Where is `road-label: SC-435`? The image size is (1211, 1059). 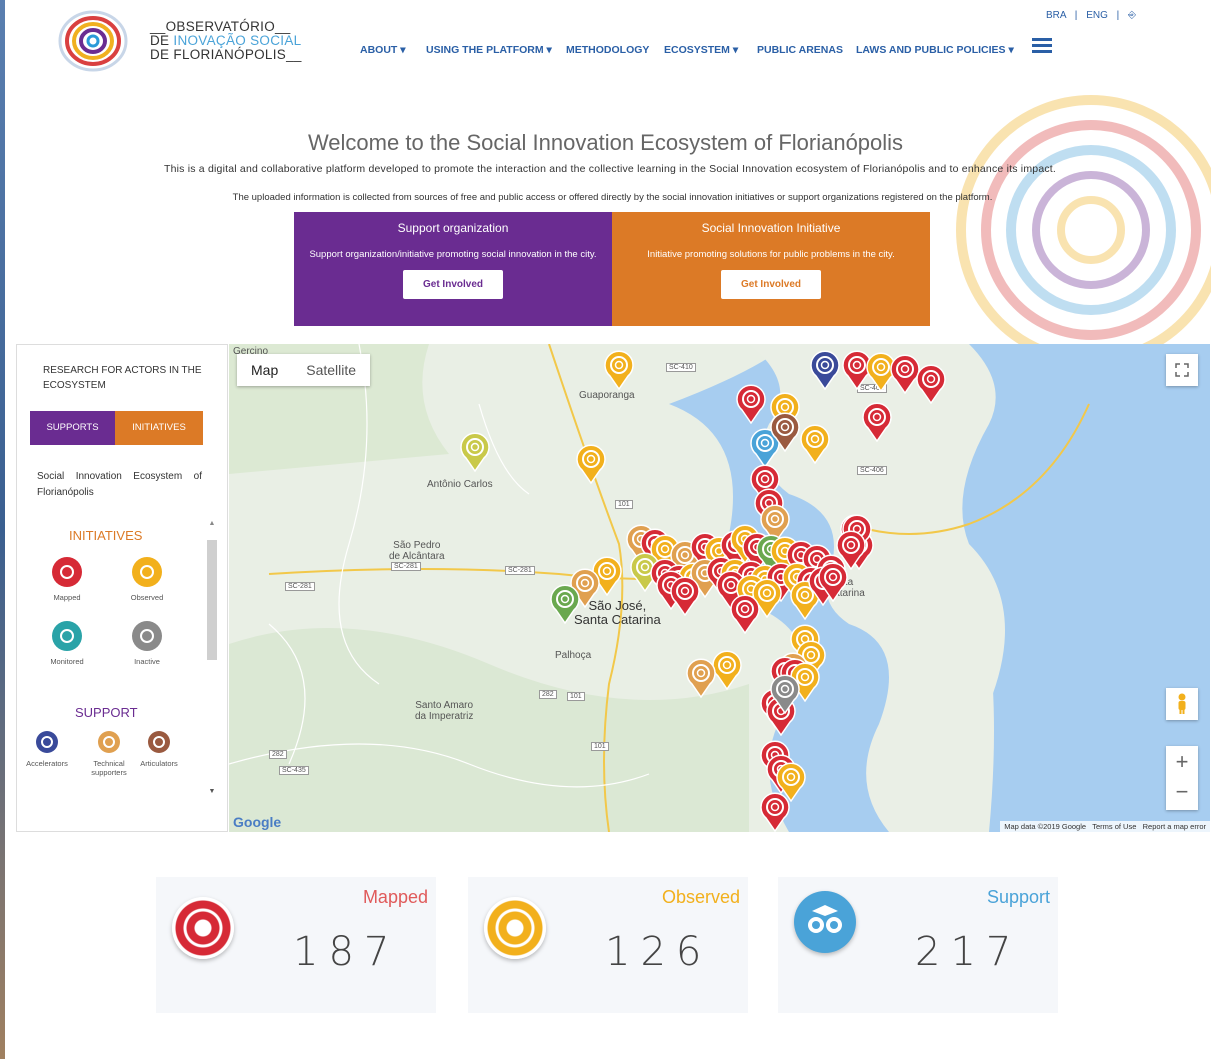 road-label: SC-435 is located at coordinates (294, 770).